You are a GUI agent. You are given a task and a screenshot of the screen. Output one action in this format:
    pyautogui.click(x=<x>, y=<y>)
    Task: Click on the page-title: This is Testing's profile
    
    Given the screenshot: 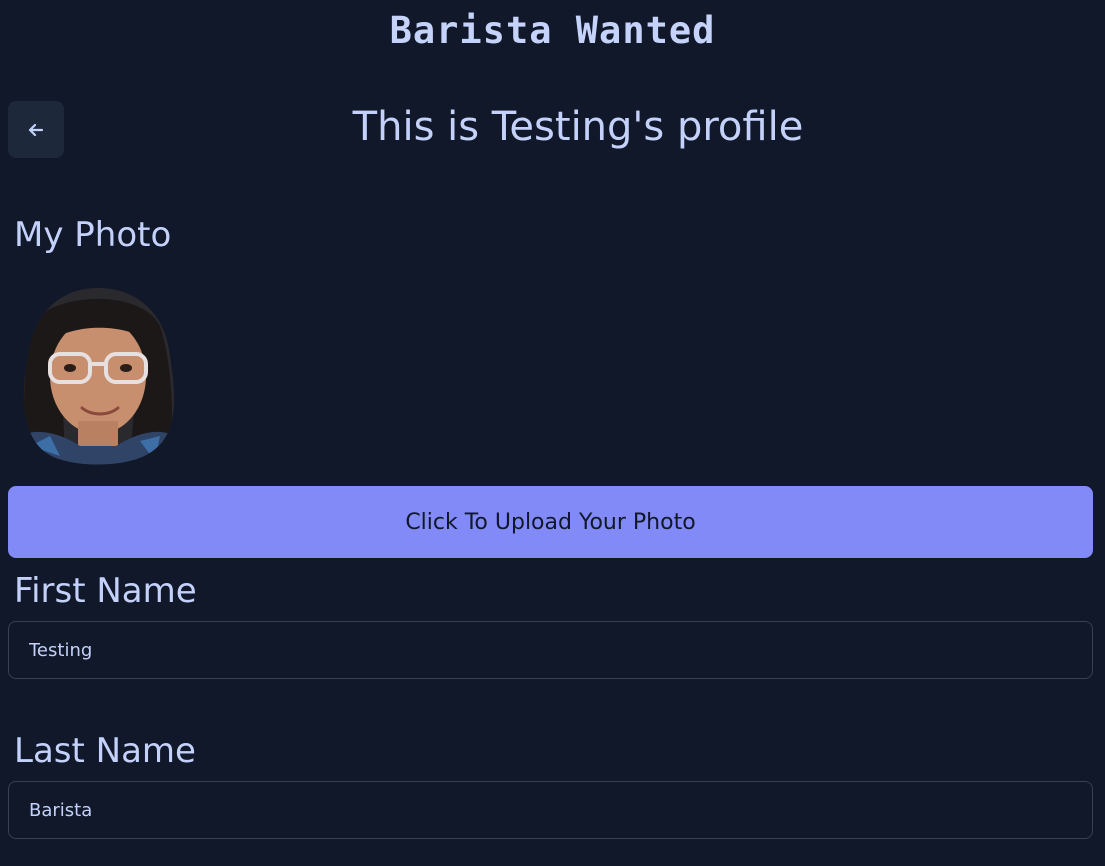 What is the action you would take?
    pyautogui.click(x=578, y=127)
    